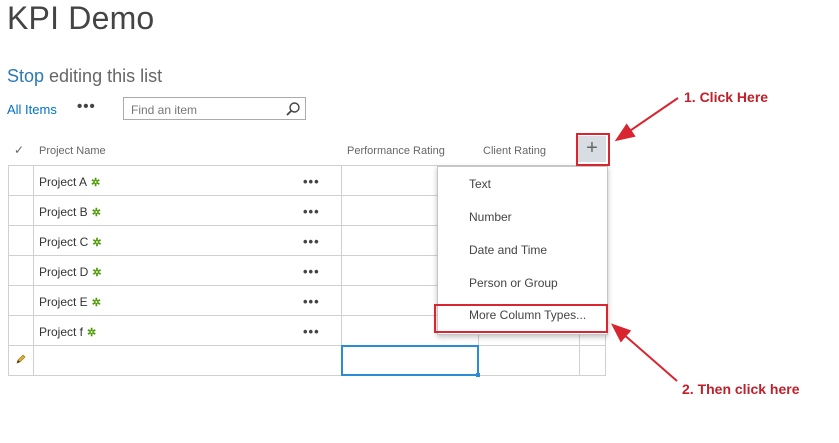  Describe the element at coordinates (81, 18) in the screenshot. I see `page-title: KPI Demo` at that location.